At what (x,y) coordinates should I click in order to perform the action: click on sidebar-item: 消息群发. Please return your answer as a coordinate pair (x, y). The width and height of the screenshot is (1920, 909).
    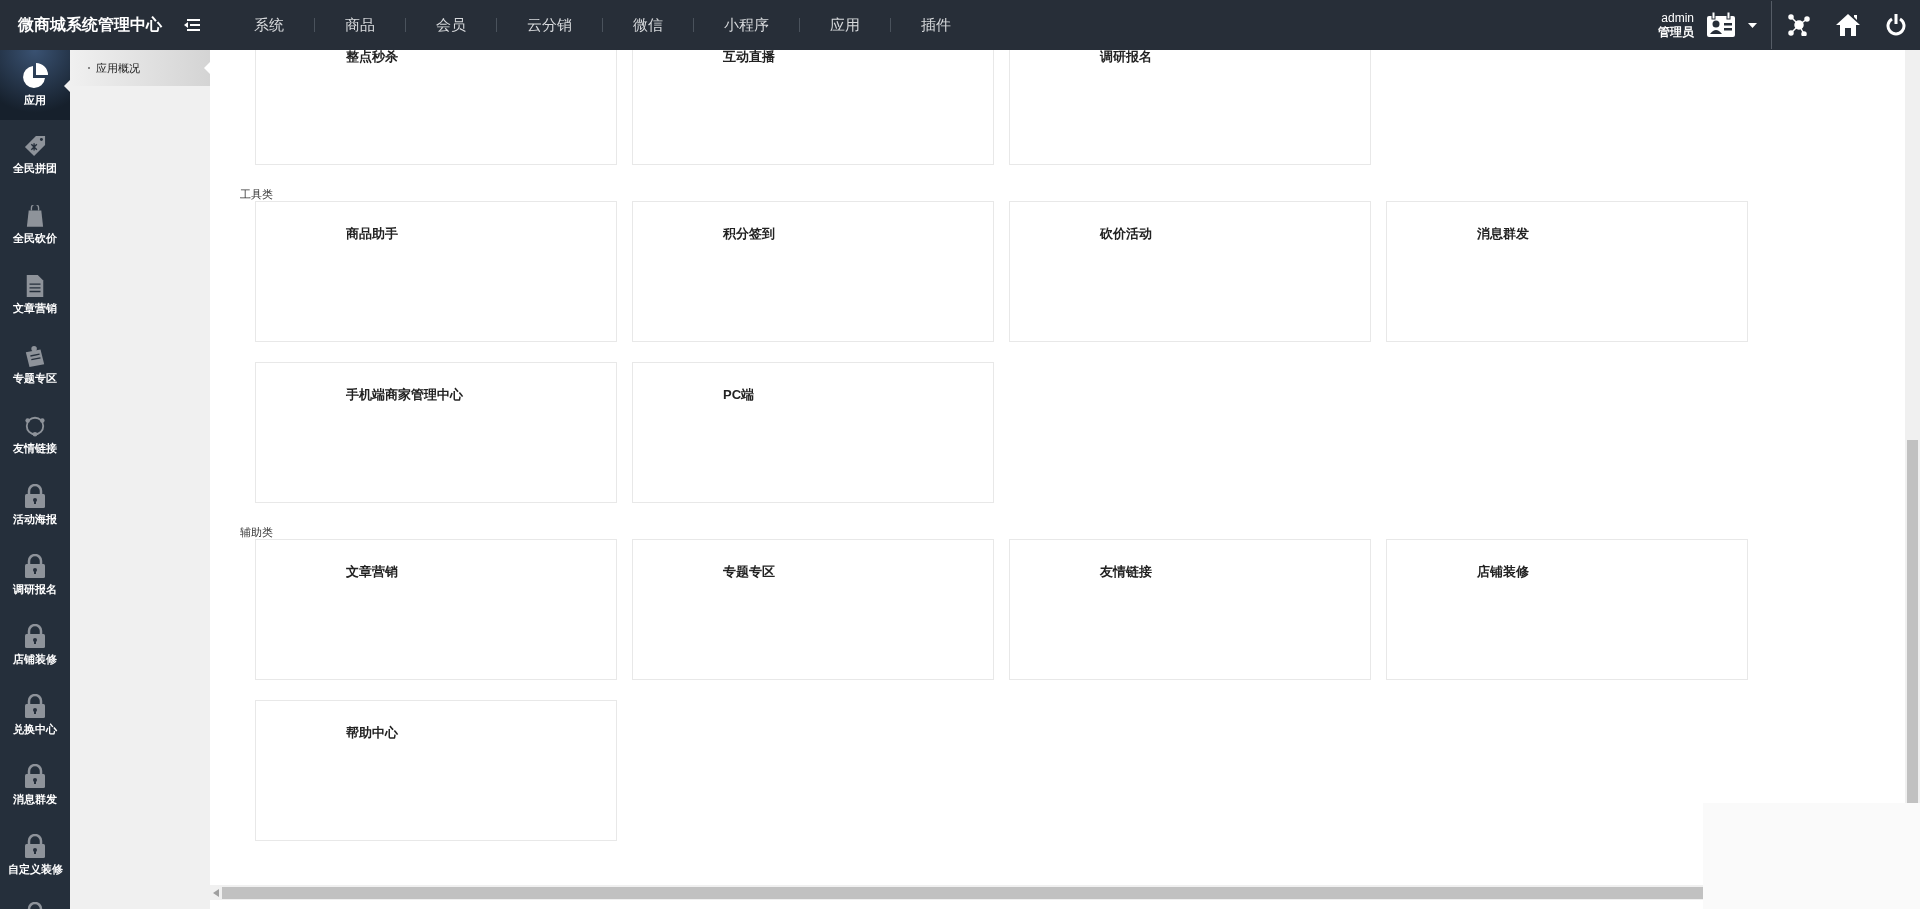
    Looking at the image, I should click on (35, 785).